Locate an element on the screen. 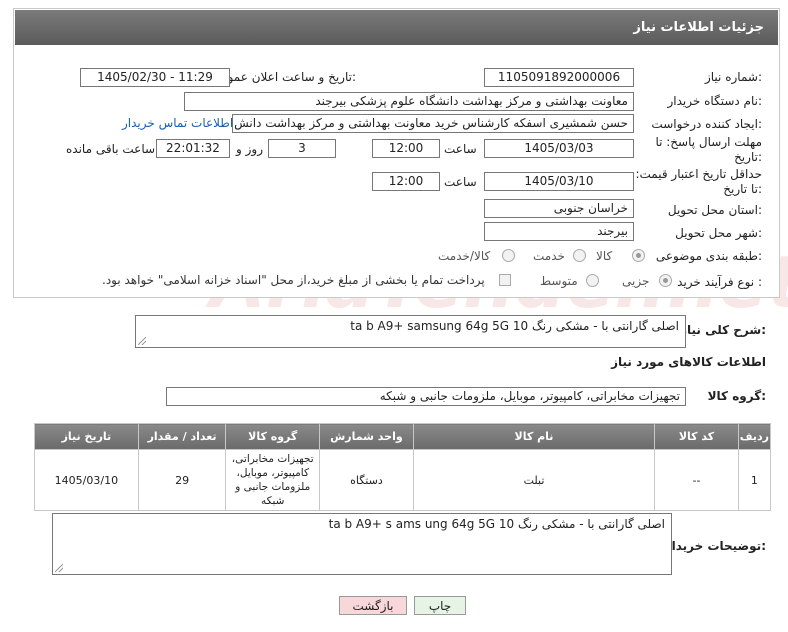 Image resolution: width=788 pixels, height=632 pixels. category-option-goods-service: کالا/خدمت is located at coordinates (464, 256).